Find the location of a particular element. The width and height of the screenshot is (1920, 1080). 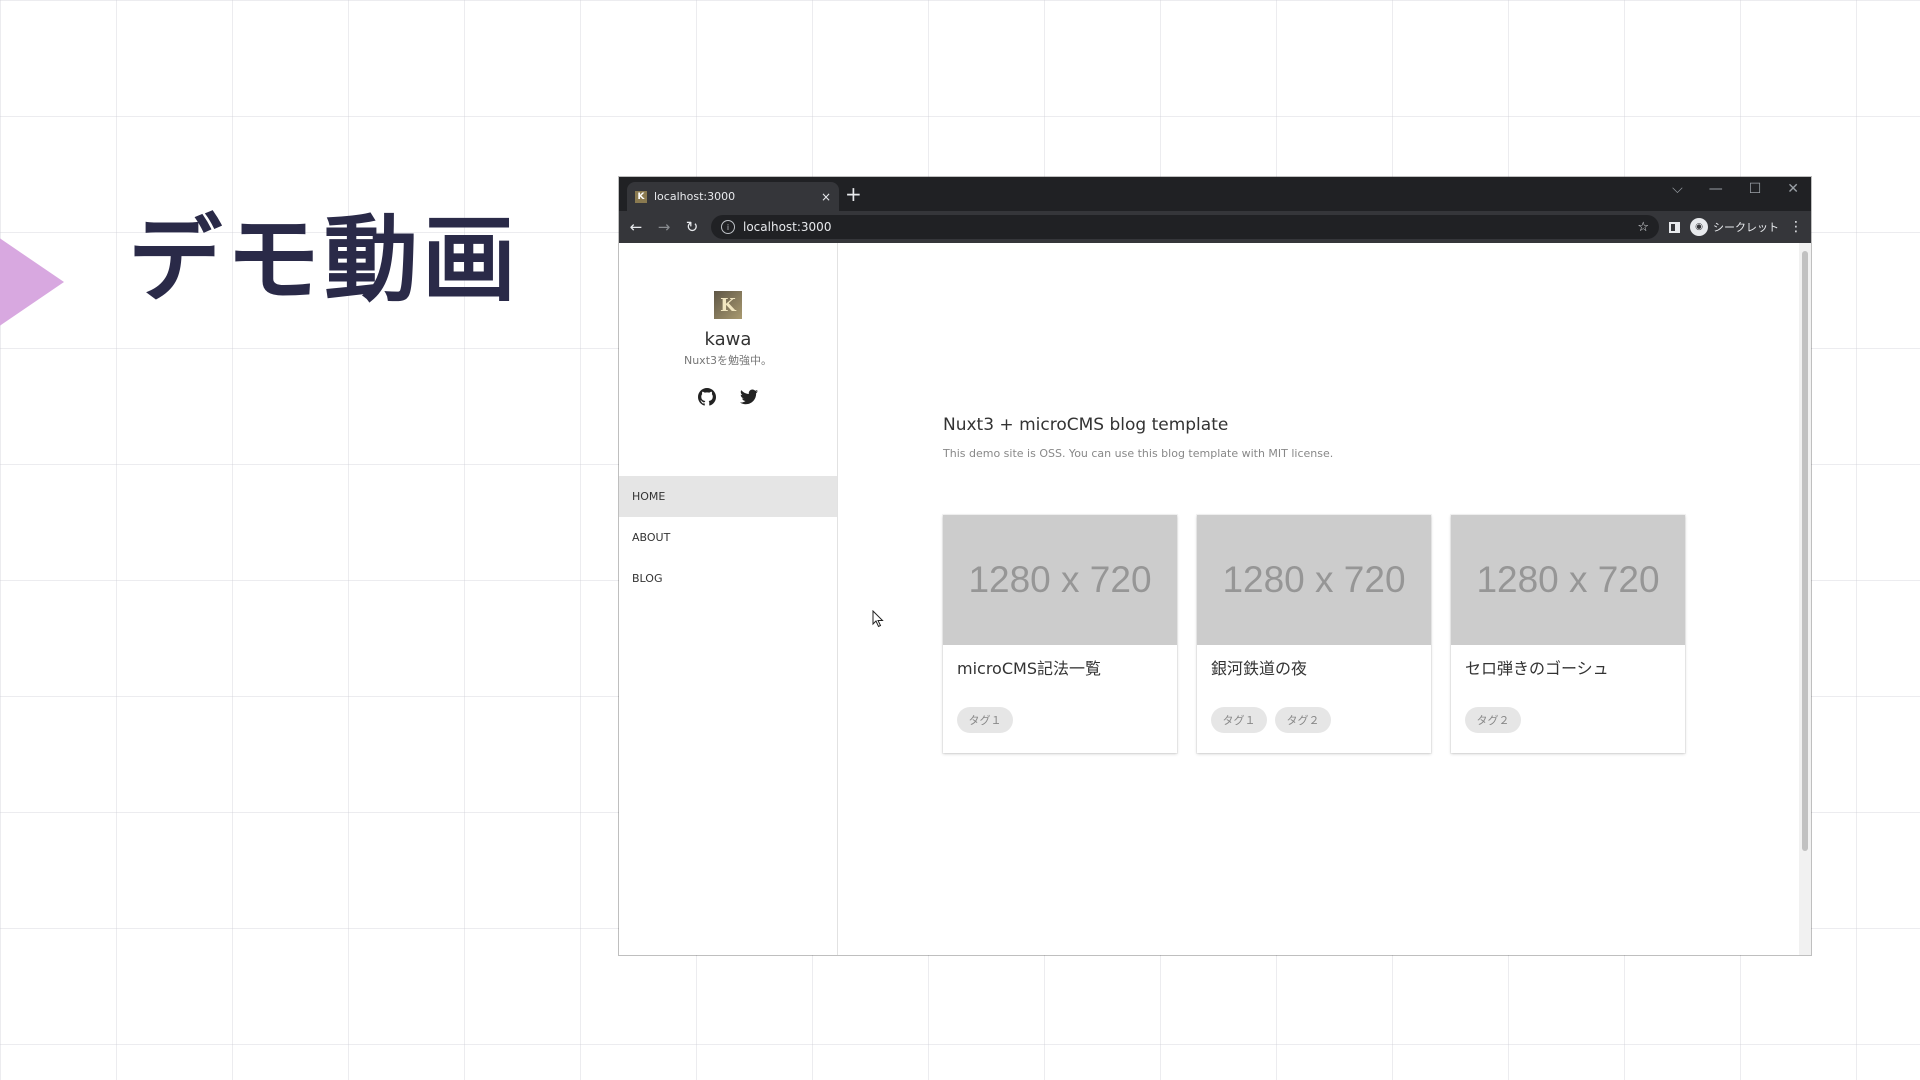

page-title: Nuxt3 + microCMS blog template is located at coordinates (1086, 425).